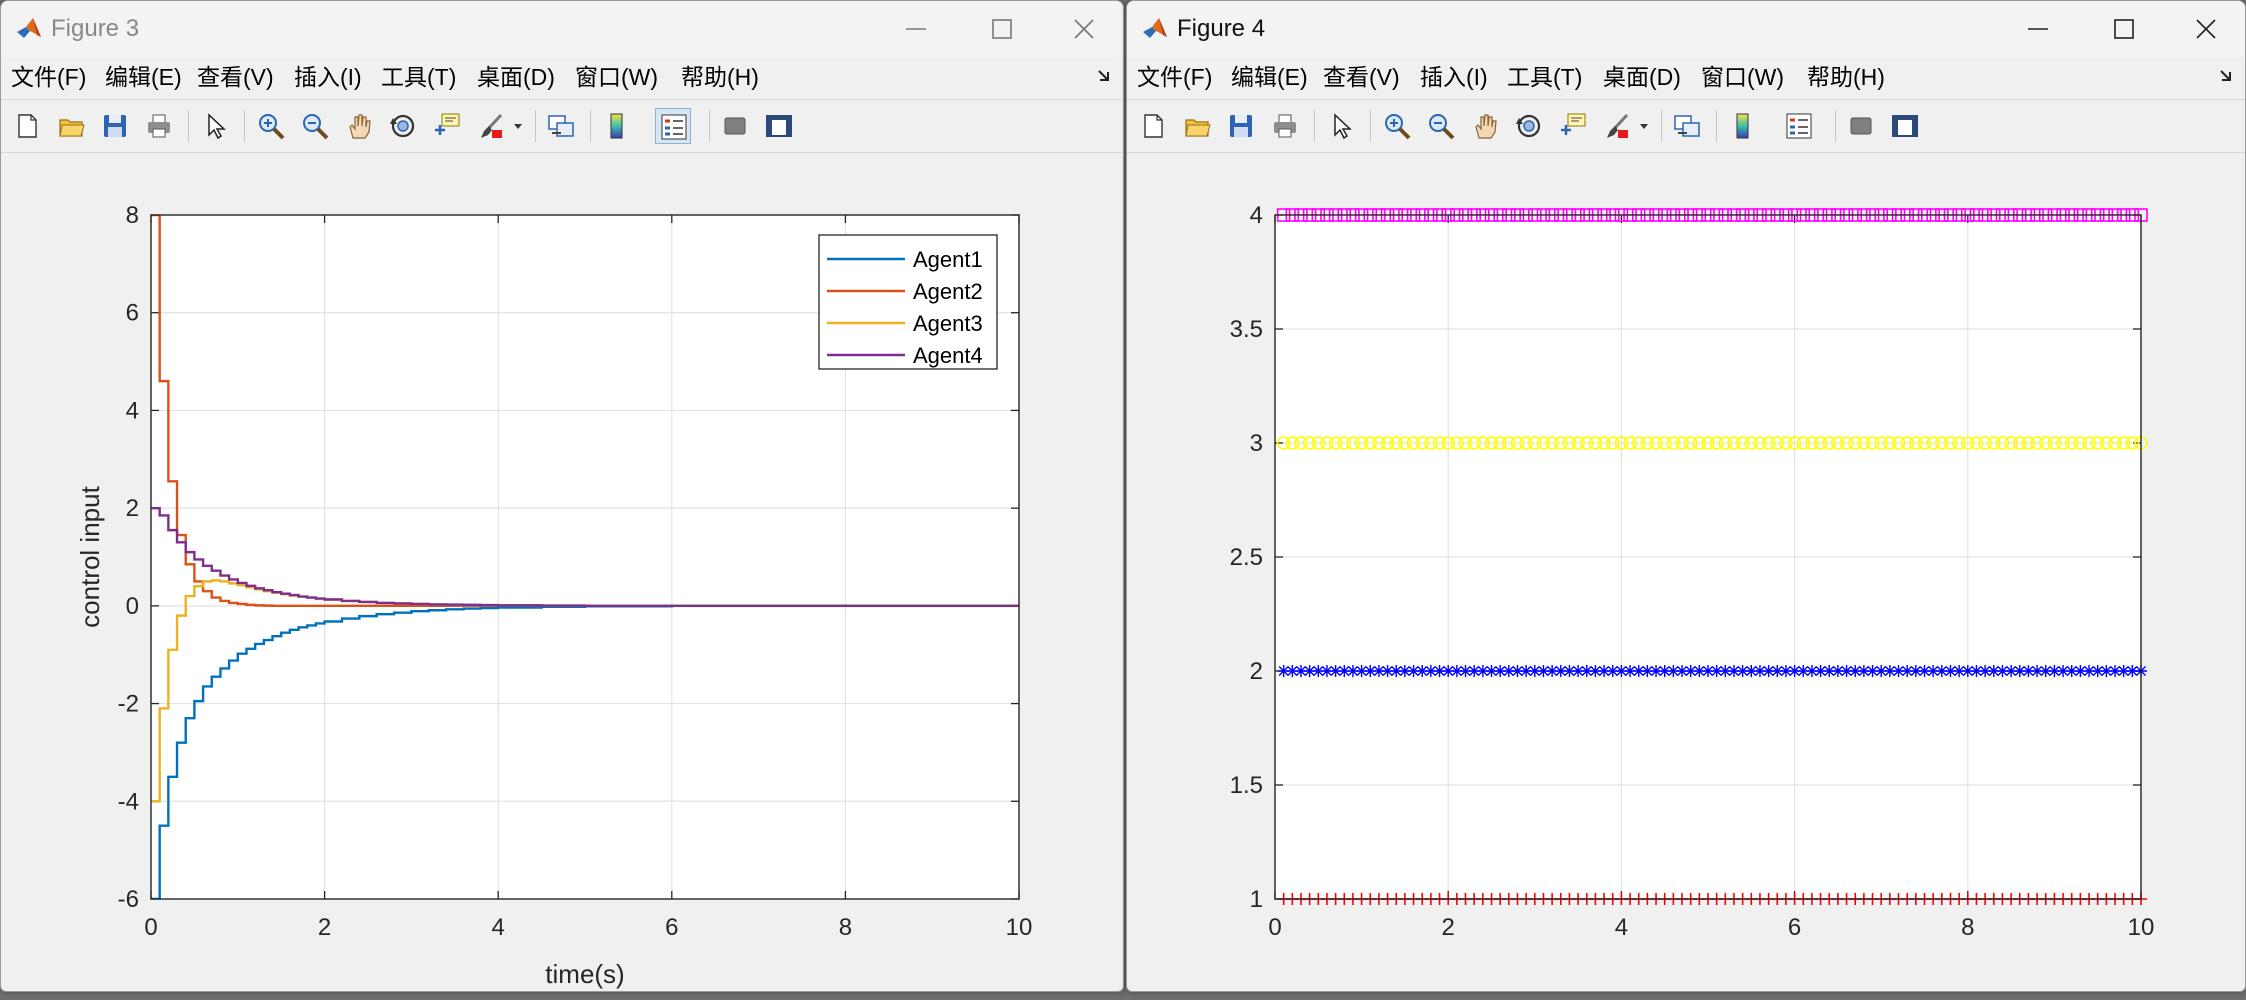 This screenshot has height=1000, width=2246. I want to click on window-title: Figure 4, so click(1221, 28).